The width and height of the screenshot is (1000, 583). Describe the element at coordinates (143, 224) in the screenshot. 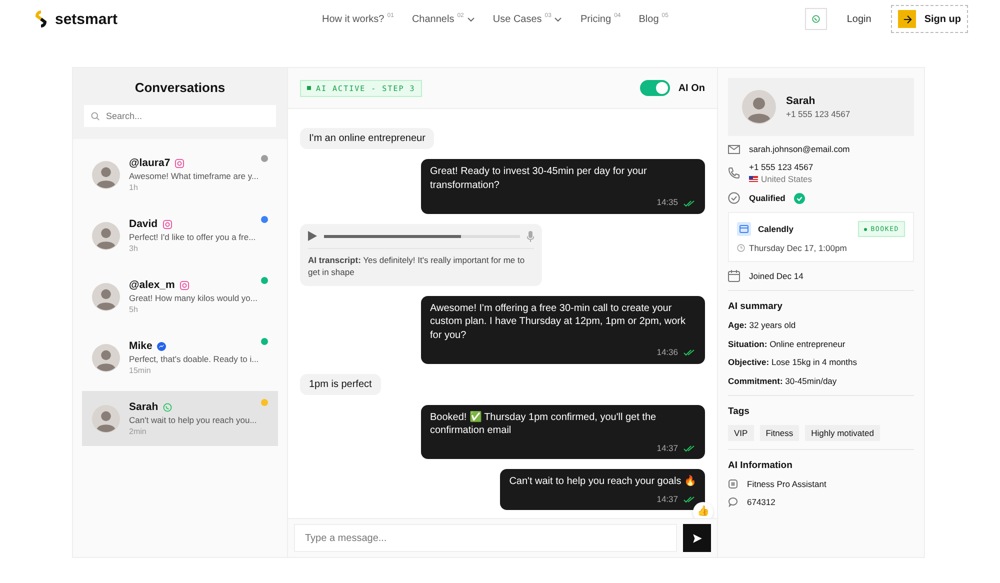

I see `contact-name: David` at that location.